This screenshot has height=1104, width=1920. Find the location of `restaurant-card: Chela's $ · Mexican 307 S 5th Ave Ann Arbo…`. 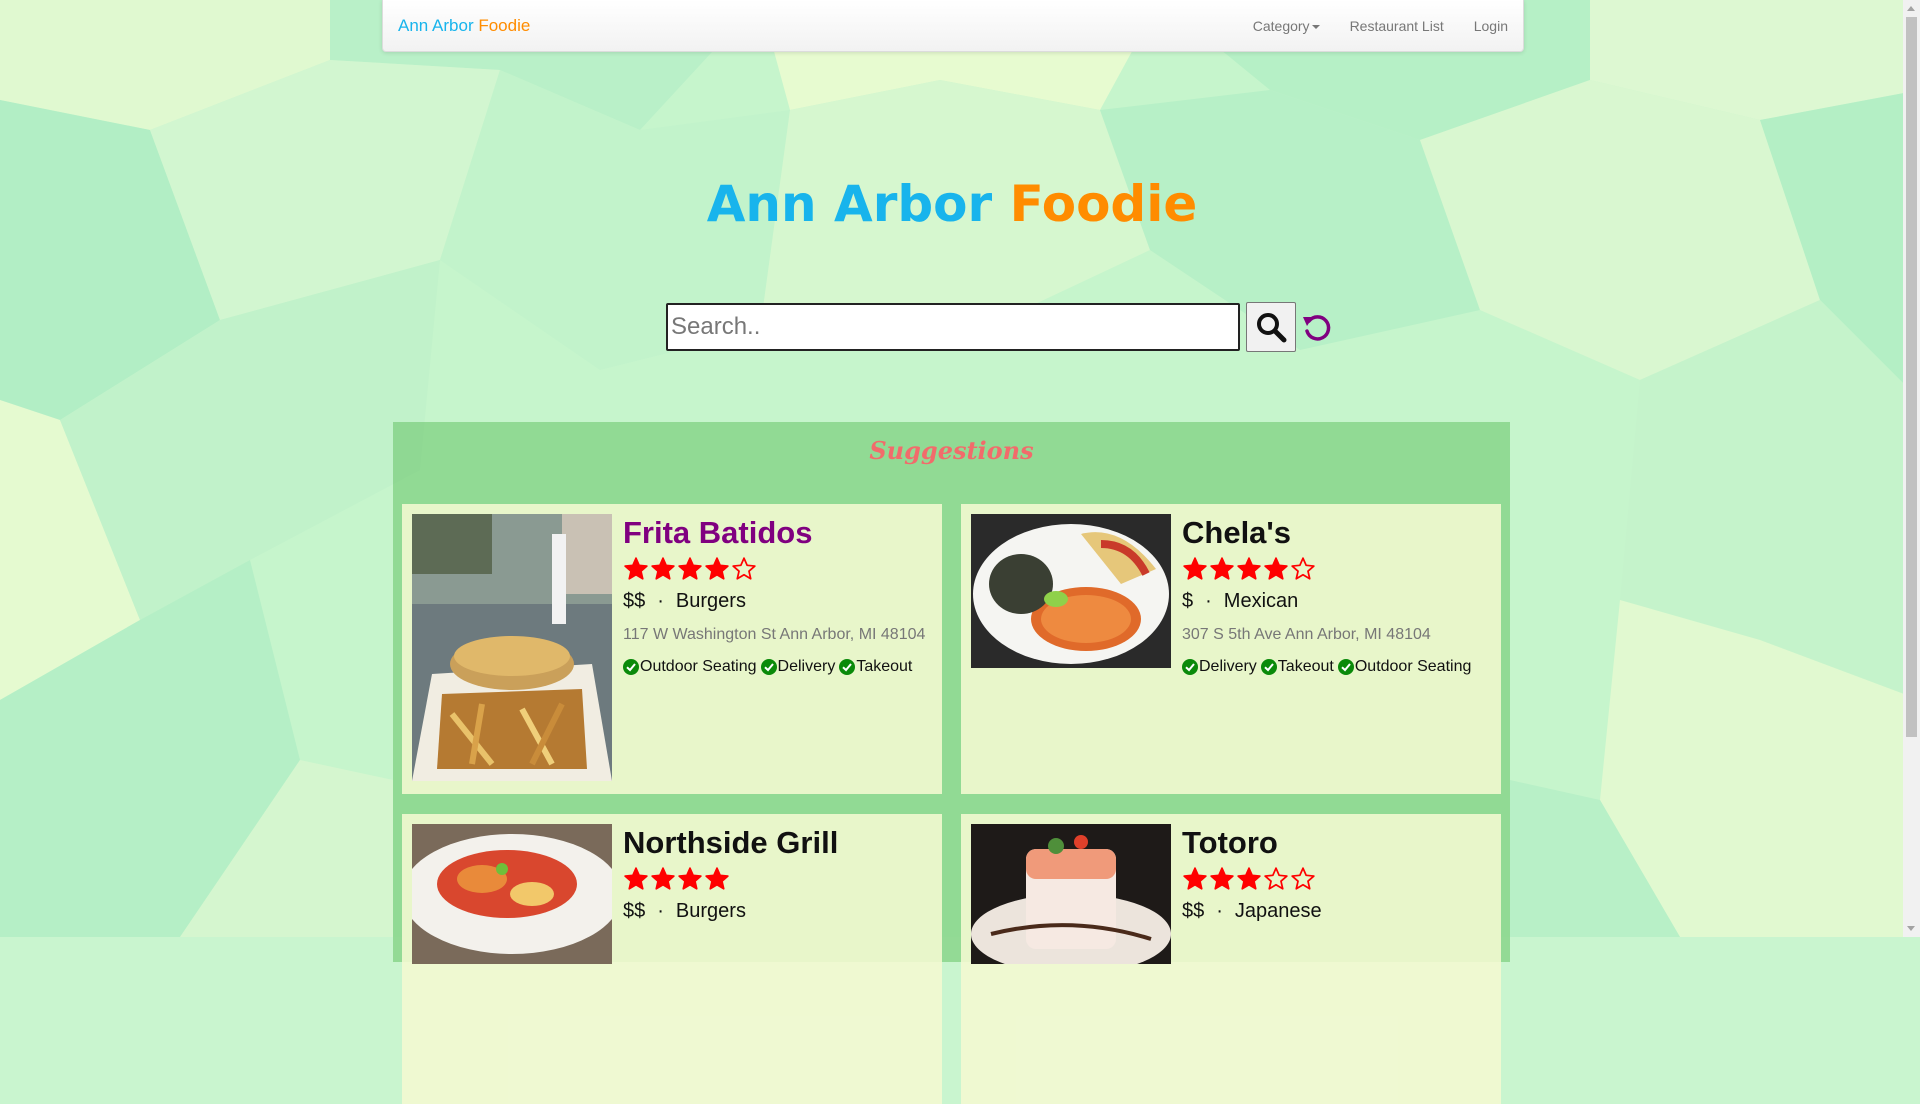

restaurant-card: Chela's $ · Mexican 307 S 5th Ave Ann Arbo… is located at coordinates (1231, 649).